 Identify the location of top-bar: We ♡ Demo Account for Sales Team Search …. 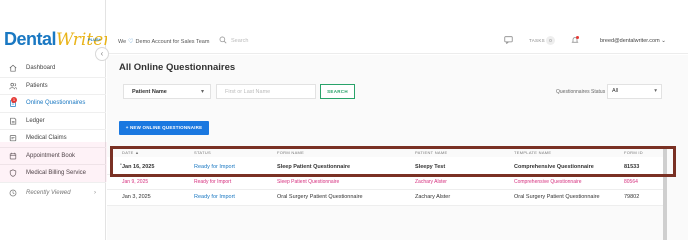
(397, 41).